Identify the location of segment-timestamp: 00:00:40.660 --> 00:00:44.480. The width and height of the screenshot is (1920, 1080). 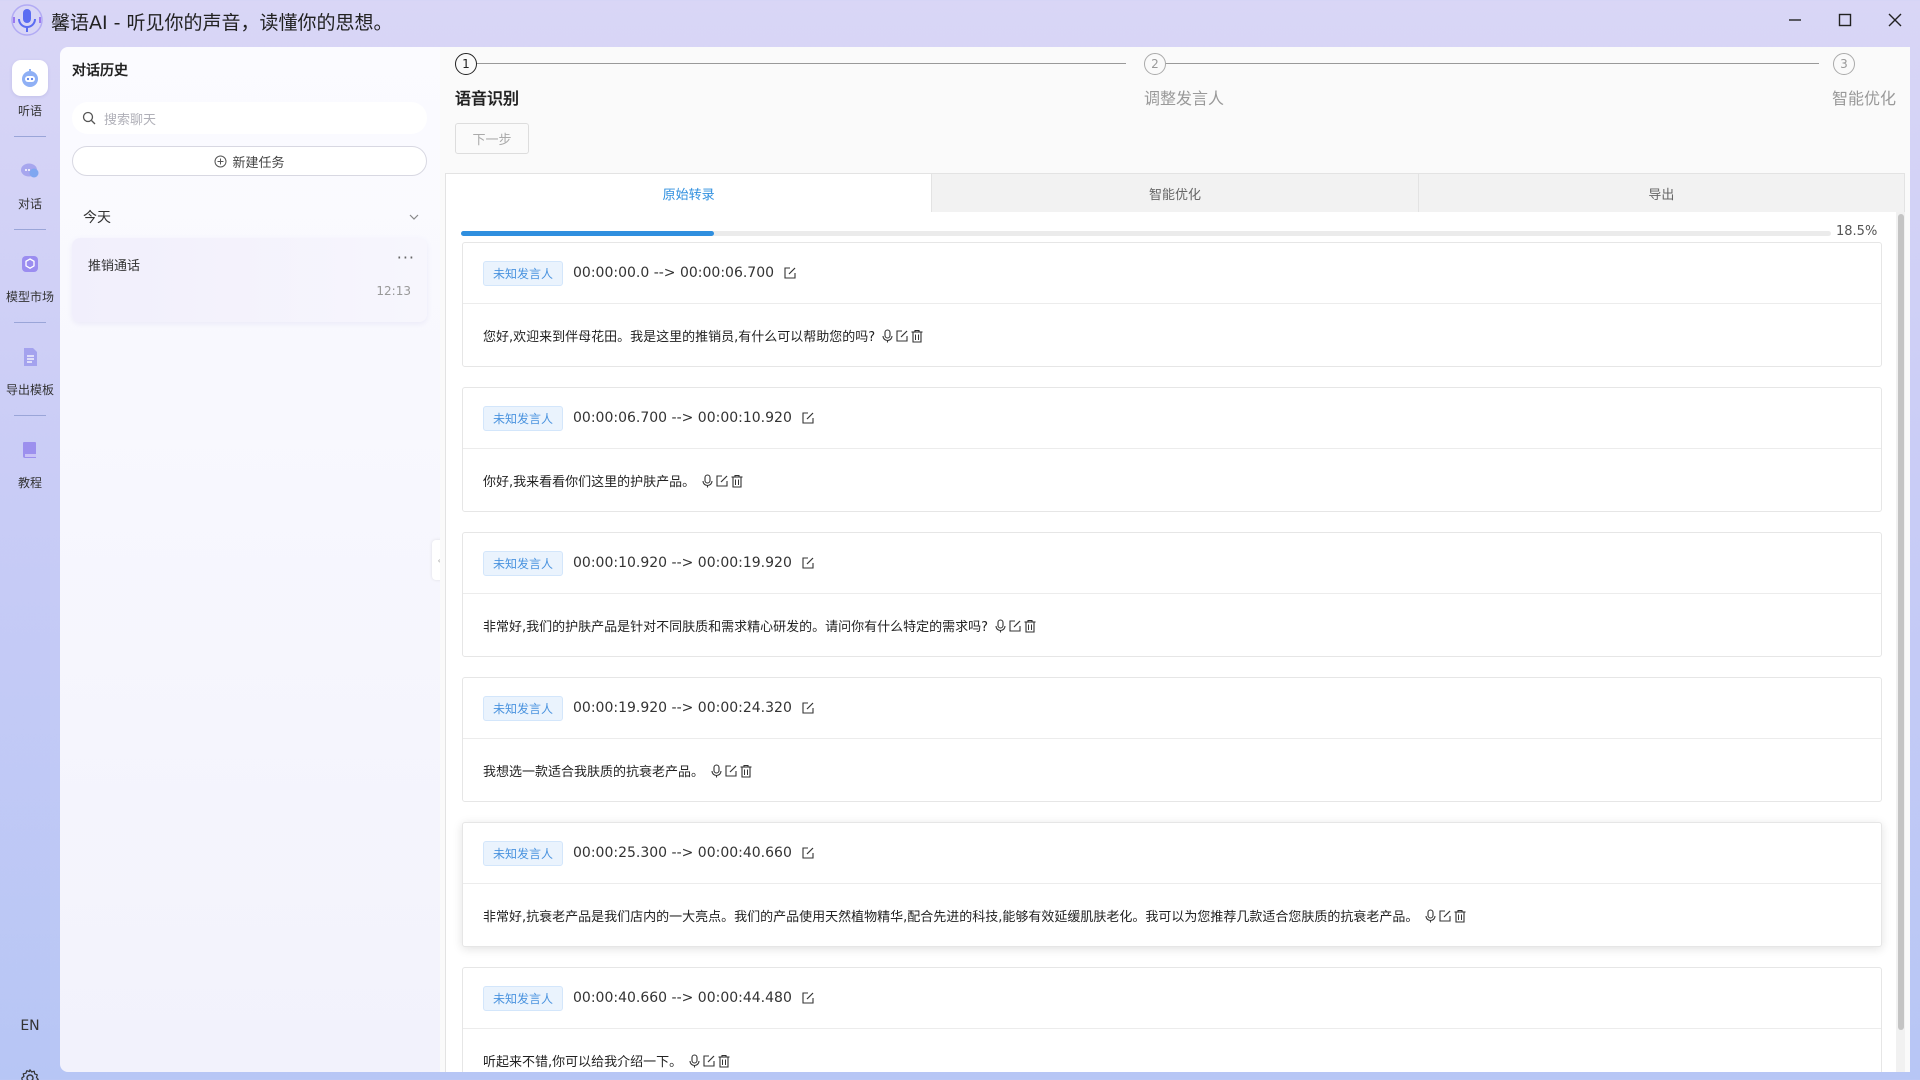
(682, 998).